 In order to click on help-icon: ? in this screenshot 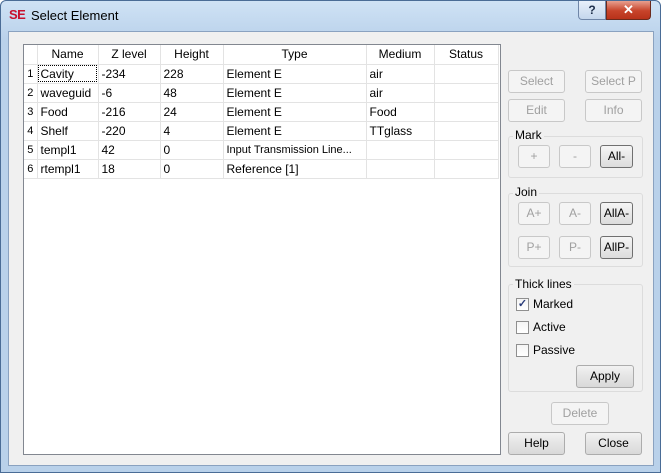, I will do `click(592, 10)`.